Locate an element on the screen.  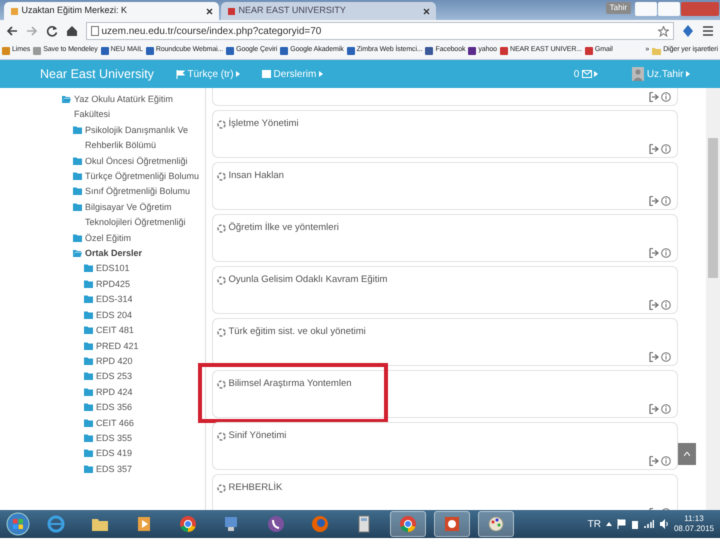
course-title: Bilimsel Araştırma Yontemlen is located at coordinates (290, 384).